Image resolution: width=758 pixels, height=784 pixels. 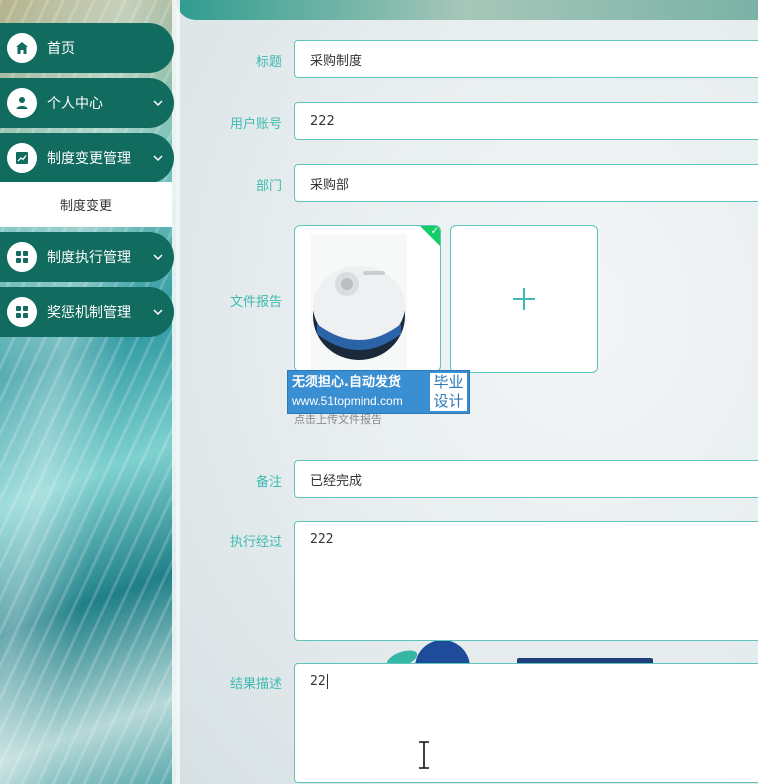 I want to click on remark-label: 备注, so click(x=268, y=482).